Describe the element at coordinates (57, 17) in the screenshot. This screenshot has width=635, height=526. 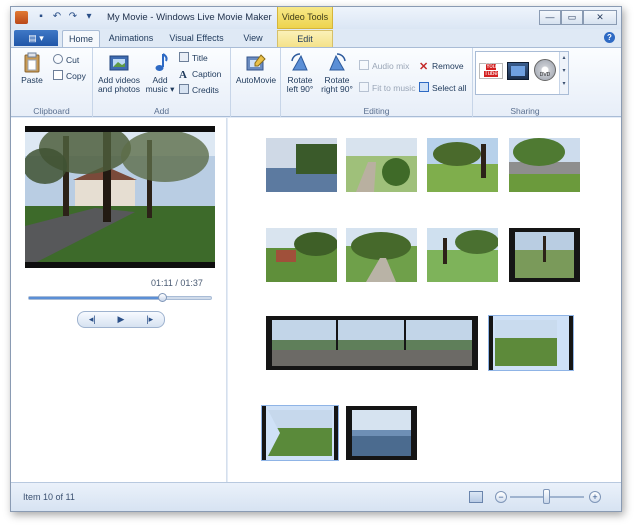
I see `undo-icon: ↶` at that location.